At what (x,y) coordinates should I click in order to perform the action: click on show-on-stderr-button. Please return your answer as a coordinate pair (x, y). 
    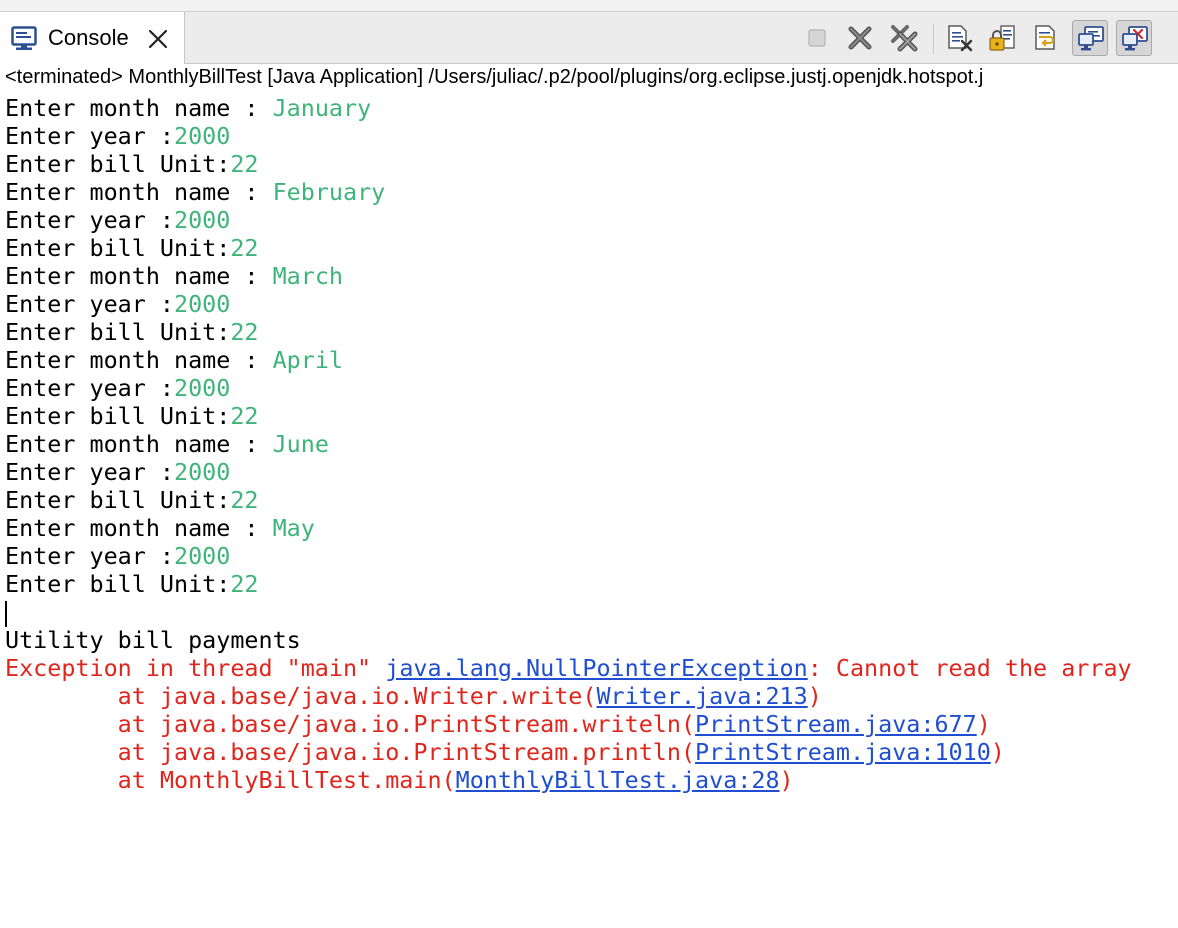
    Looking at the image, I should click on (1134, 38).